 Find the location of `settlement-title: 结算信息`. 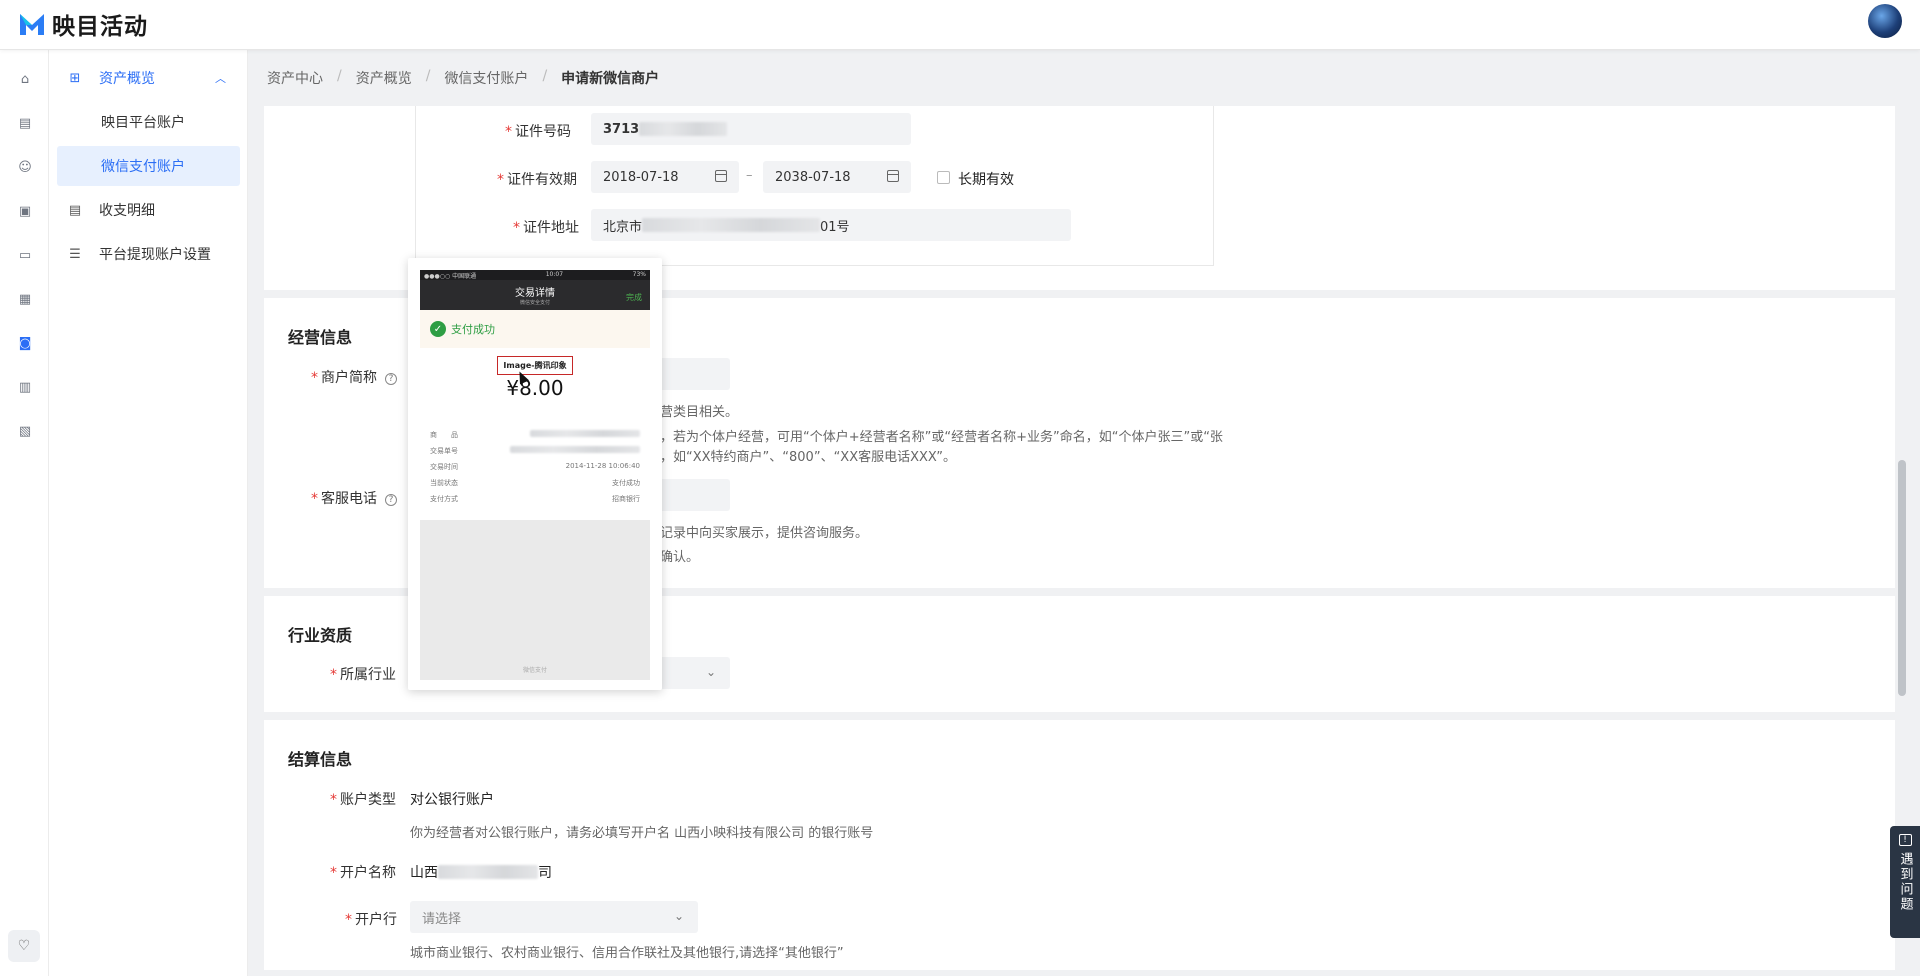

settlement-title: 结算信息 is located at coordinates (320, 759).